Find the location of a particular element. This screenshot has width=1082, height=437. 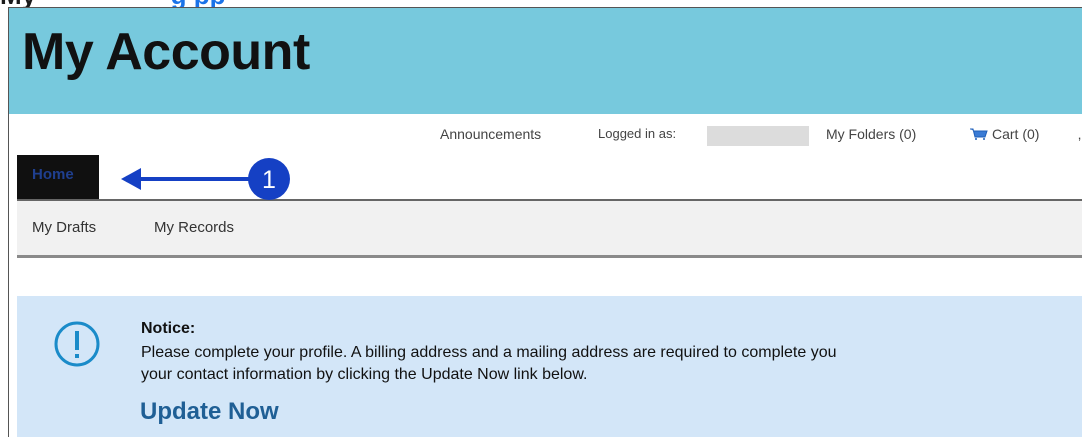

logged-in-label: Logged in as: is located at coordinates (637, 133).